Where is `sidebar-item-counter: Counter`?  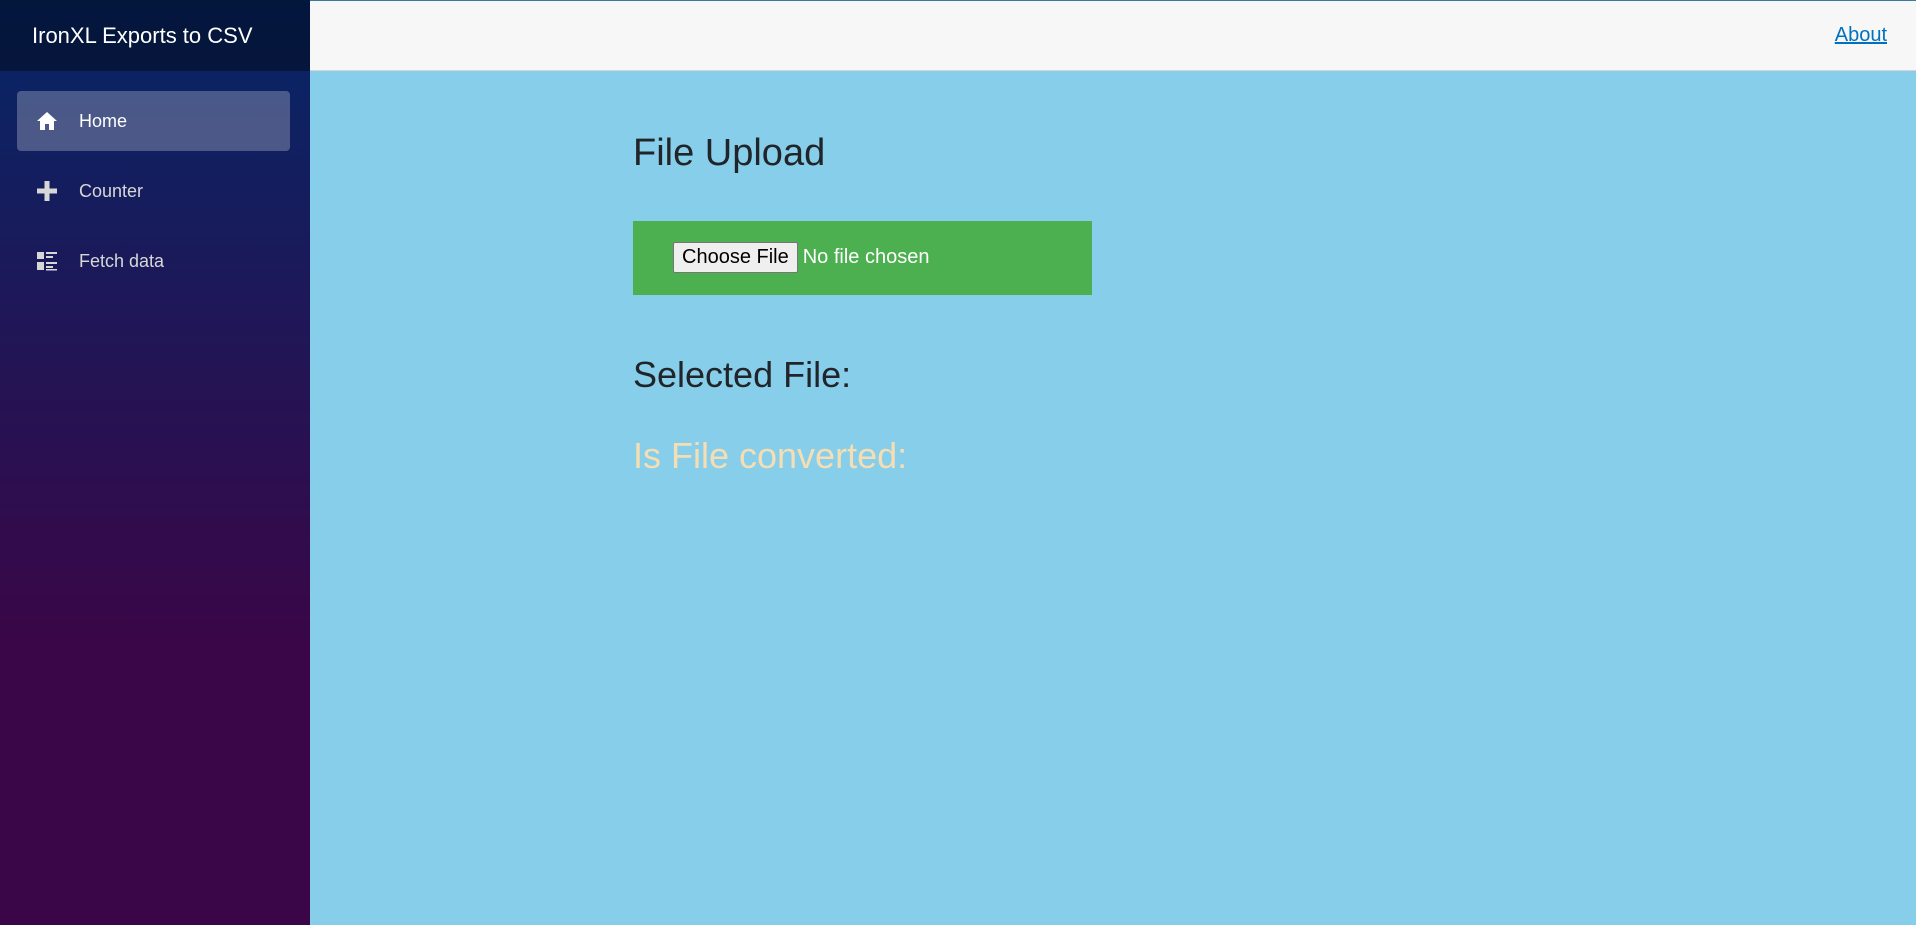
sidebar-item-counter: Counter is located at coordinates (153, 191).